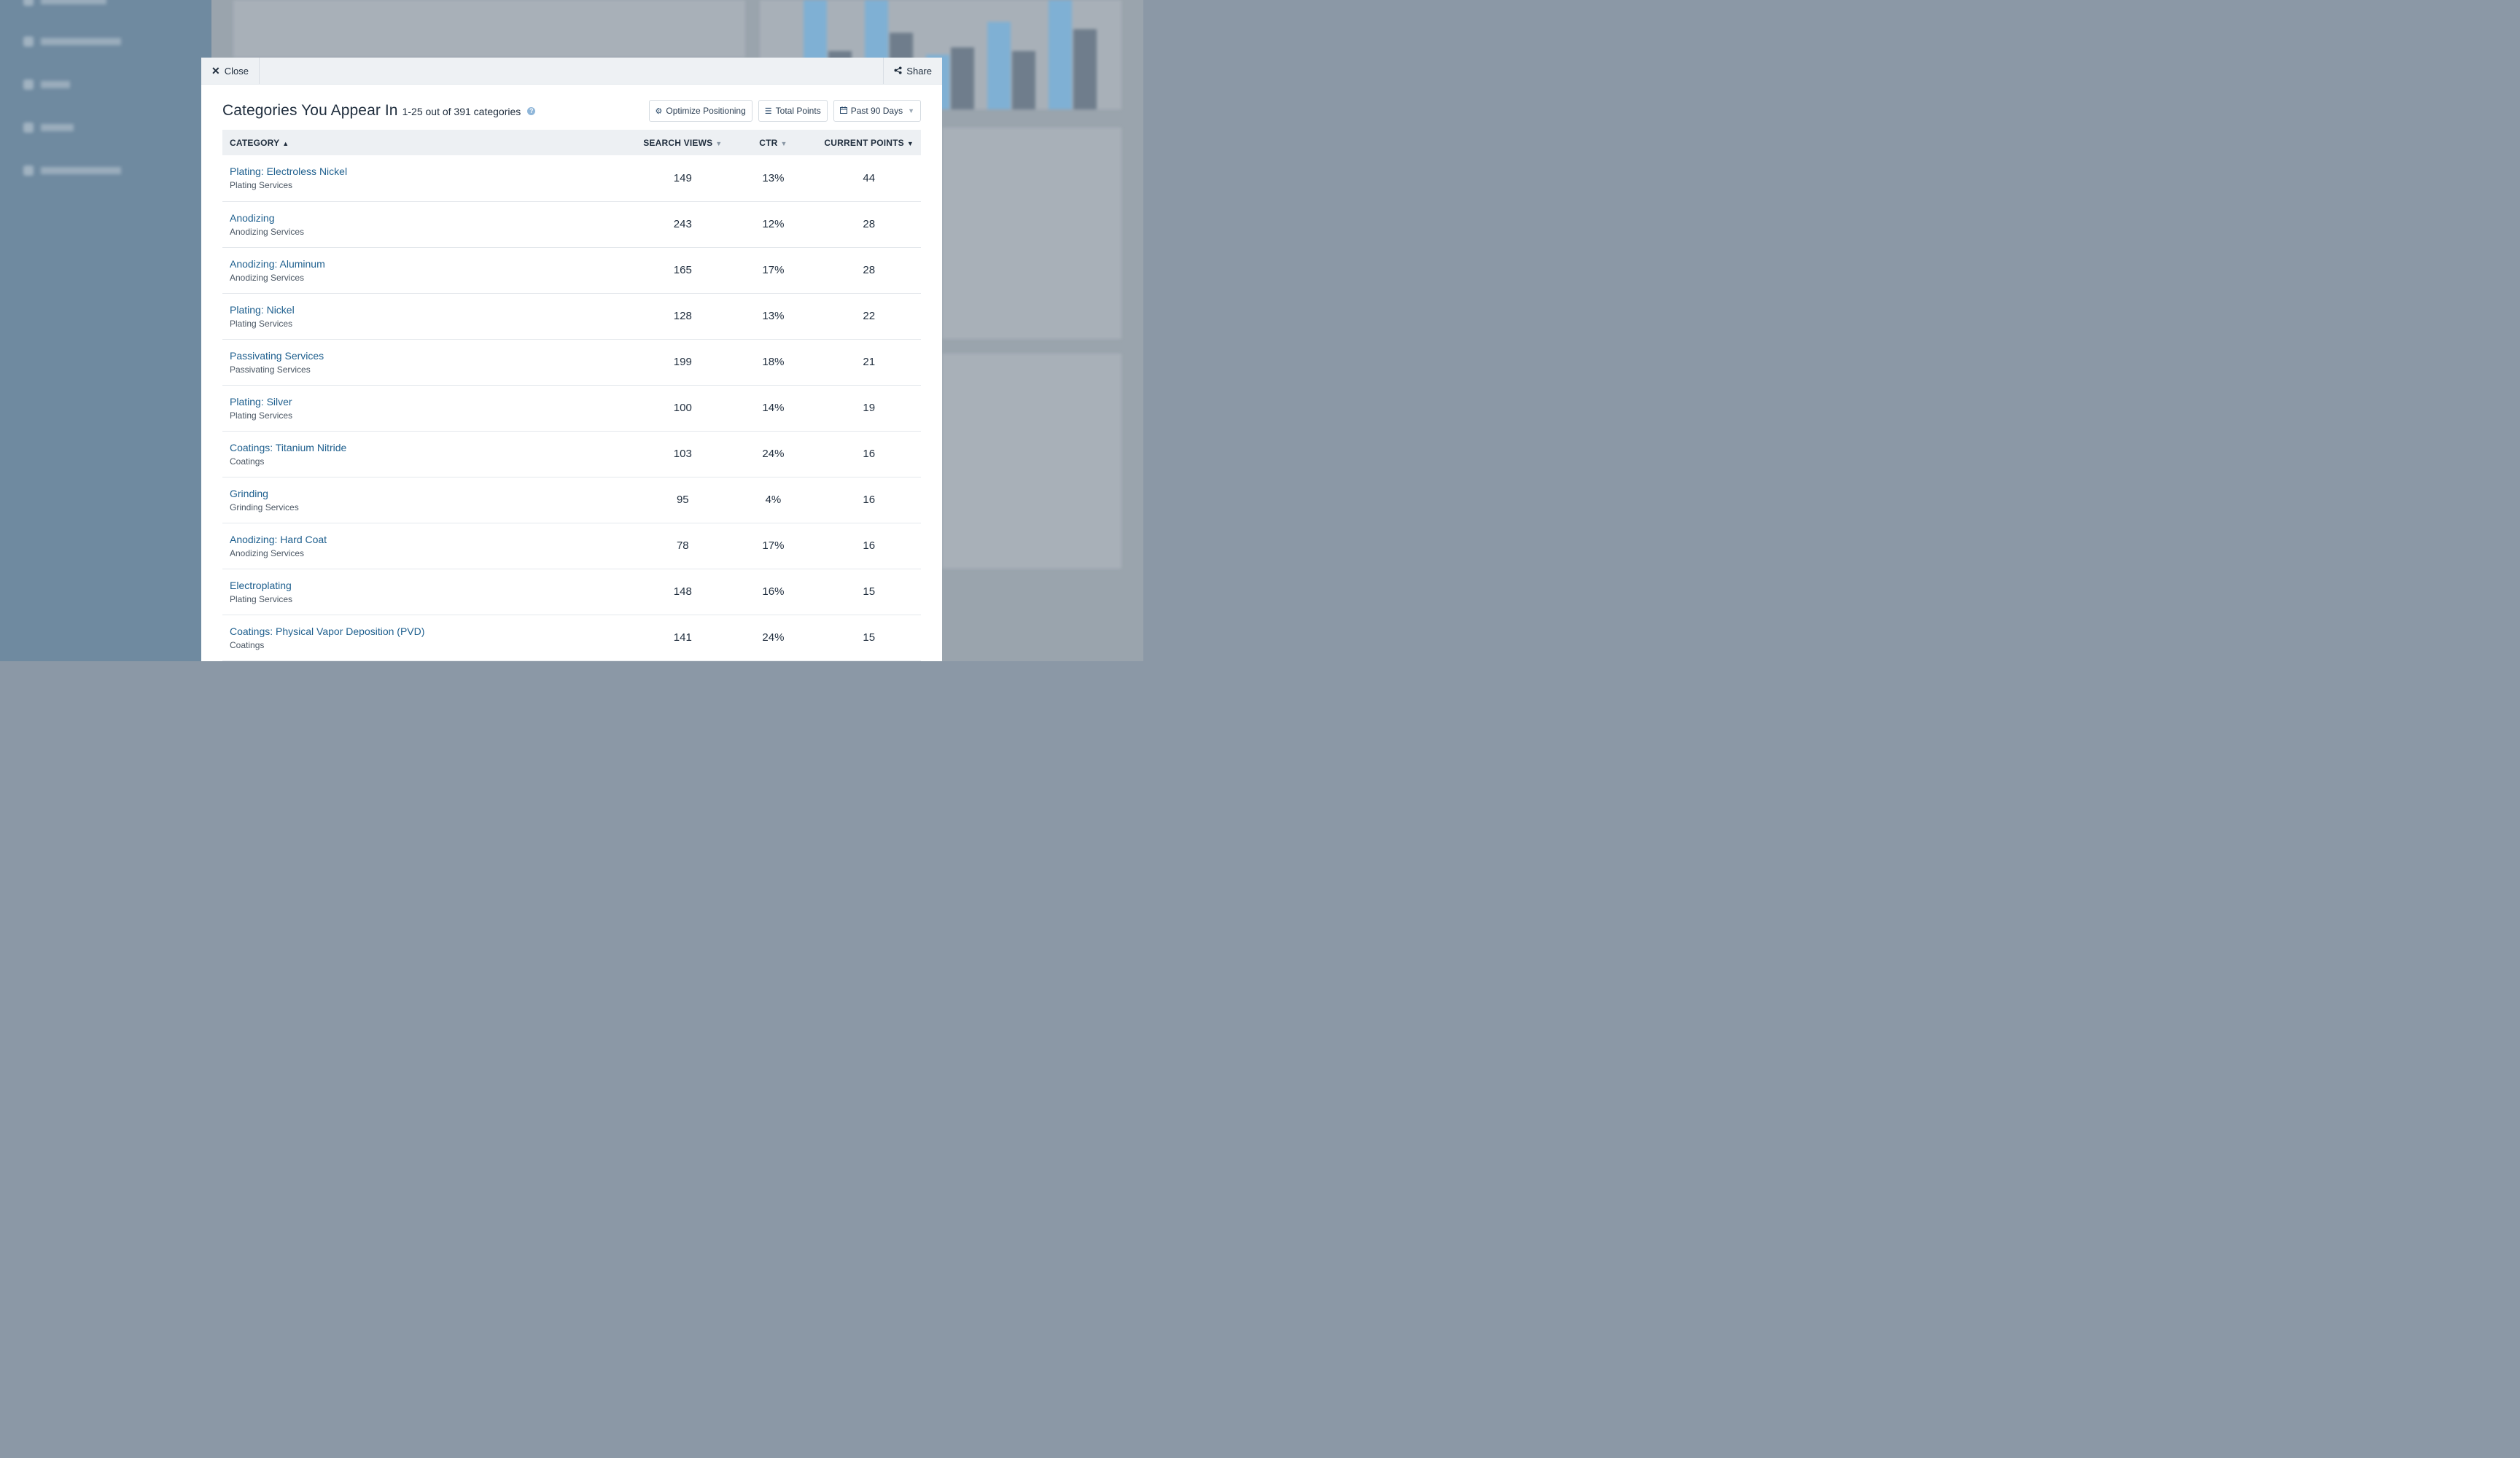 This screenshot has width=2520, height=1458. I want to click on category-link: Coatings: Titanium Nitride, so click(429, 447).